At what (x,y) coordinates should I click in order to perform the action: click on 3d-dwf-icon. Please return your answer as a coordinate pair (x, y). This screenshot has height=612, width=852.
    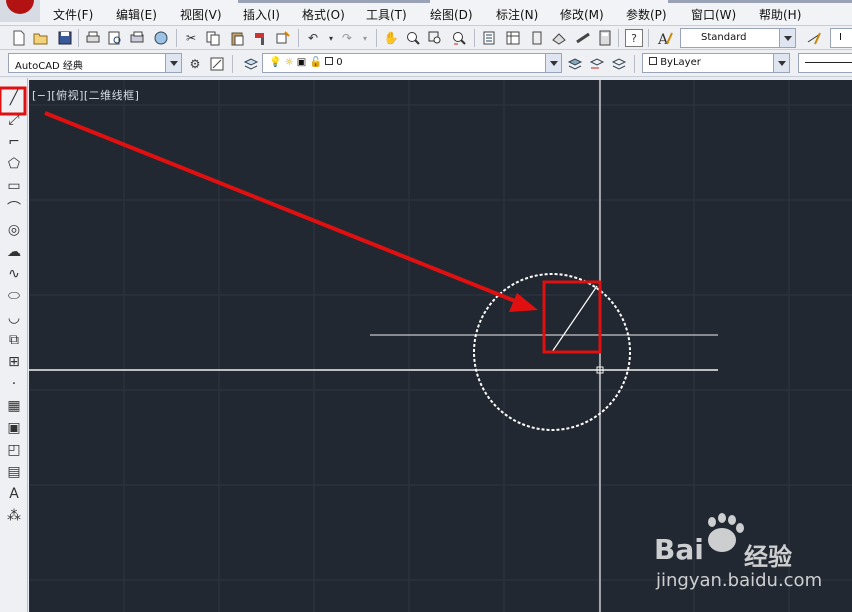
    Looking at the image, I should click on (161, 38).